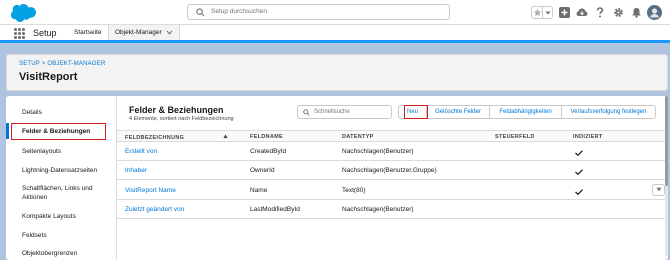  What do you see at coordinates (7, 131) in the screenshot?
I see `active-indicator` at bounding box center [7, 131].